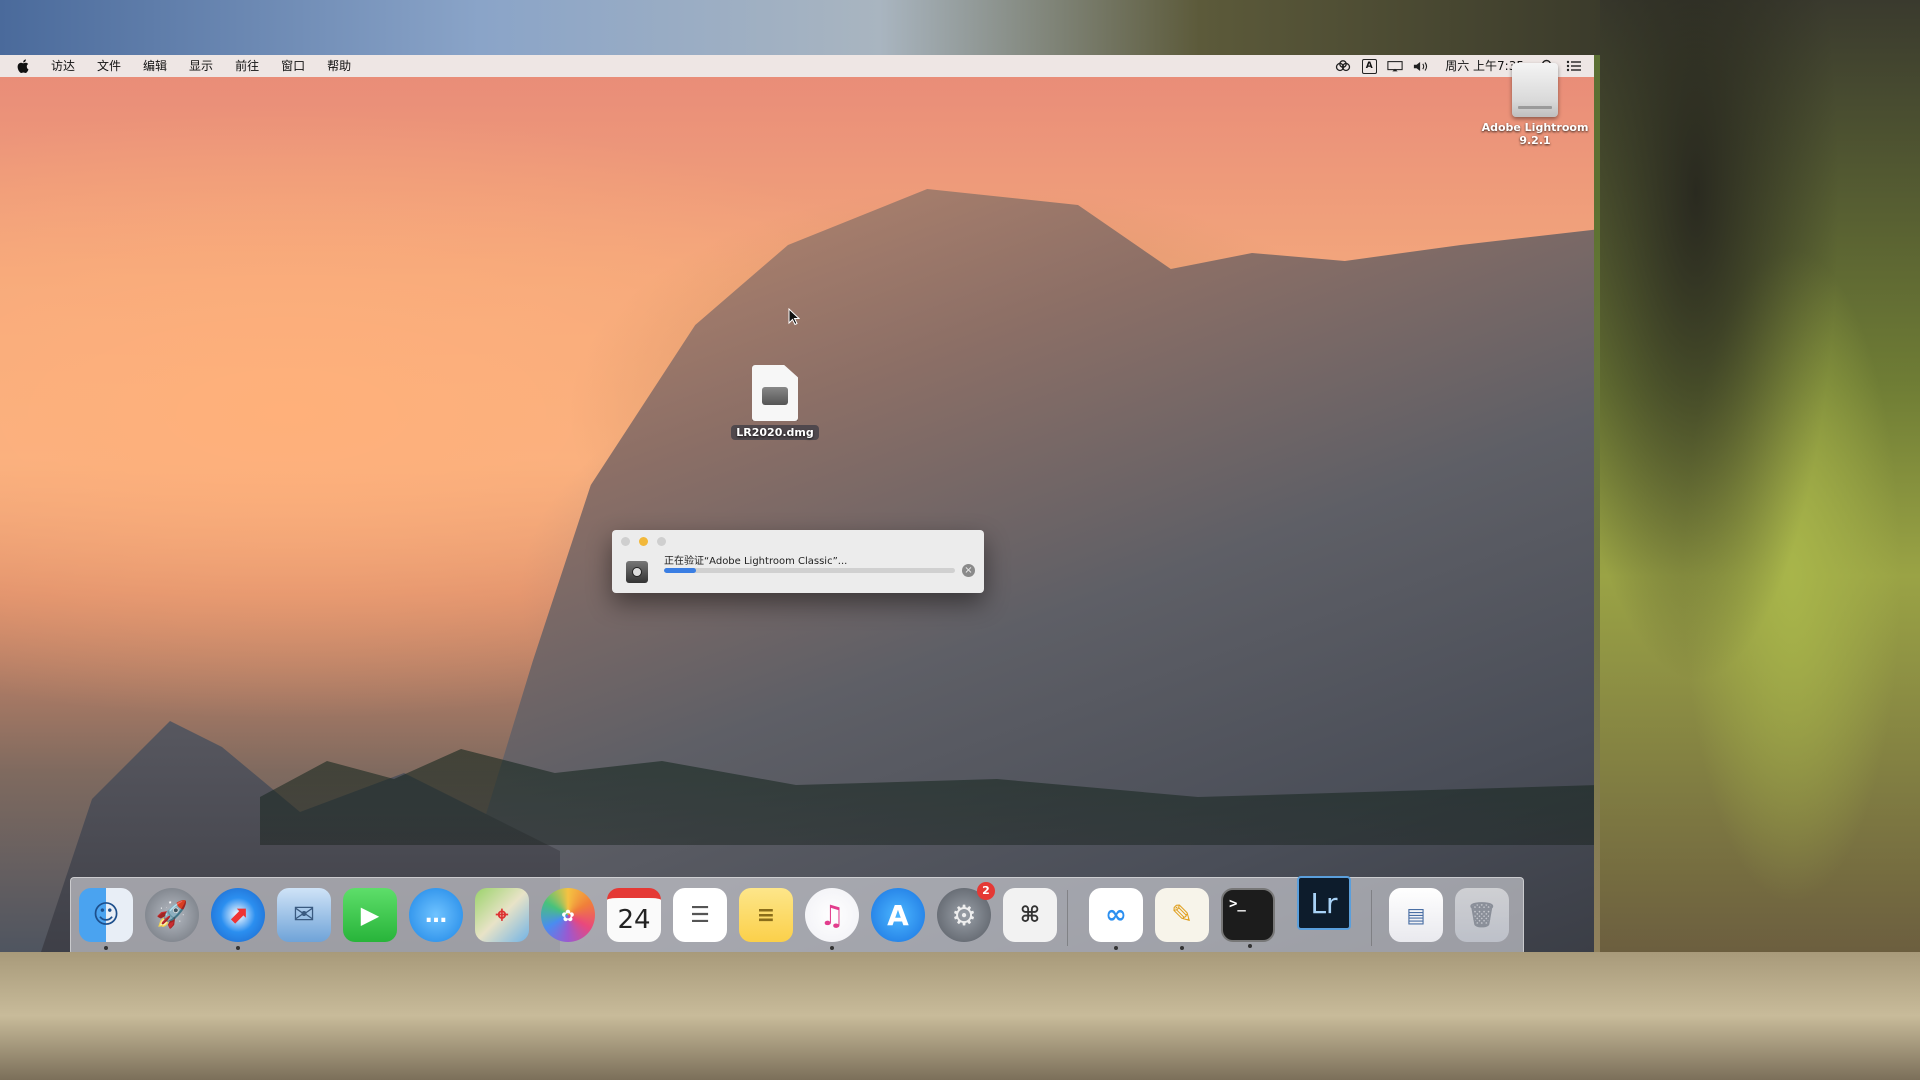 The image size is (1920, 1080). Describe the element at coordinates (1535, 140) in the screenshot. I see `volume-label-line2: 9.2.1` at that location.